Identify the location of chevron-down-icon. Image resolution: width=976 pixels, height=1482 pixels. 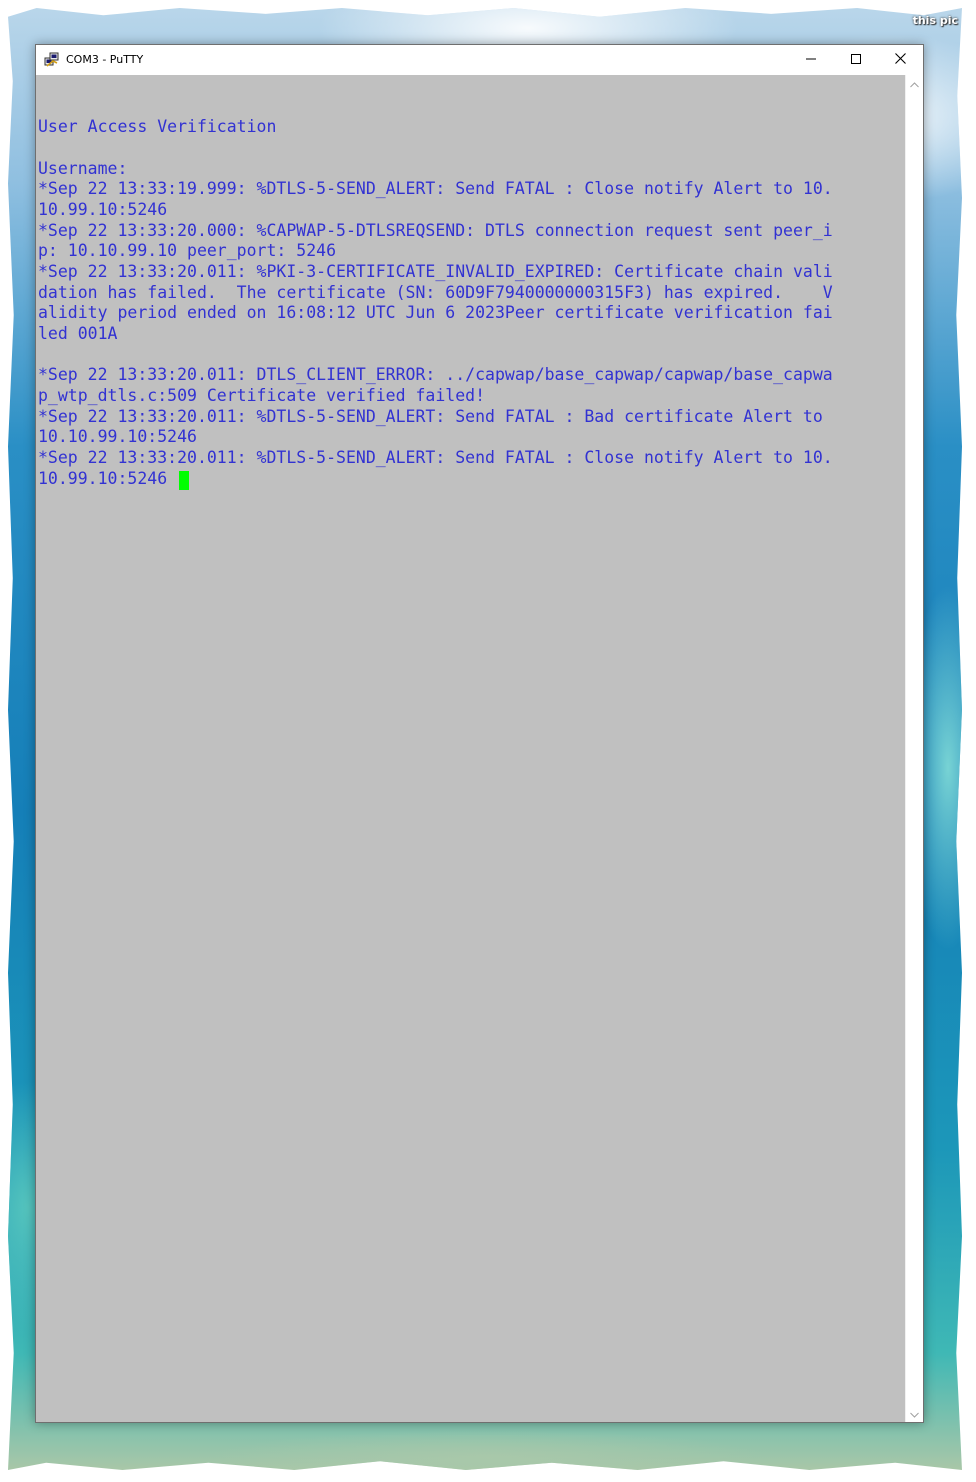
(914, 1414).